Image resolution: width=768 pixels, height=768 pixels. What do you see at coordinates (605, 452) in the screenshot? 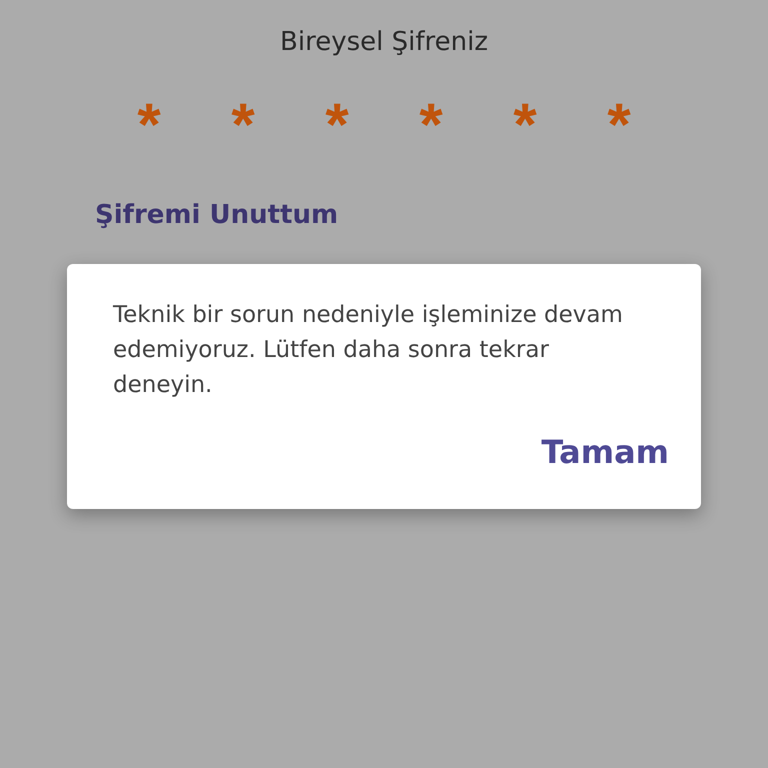
I see `ok-button: Tamam` at bounding box center [605, 452].